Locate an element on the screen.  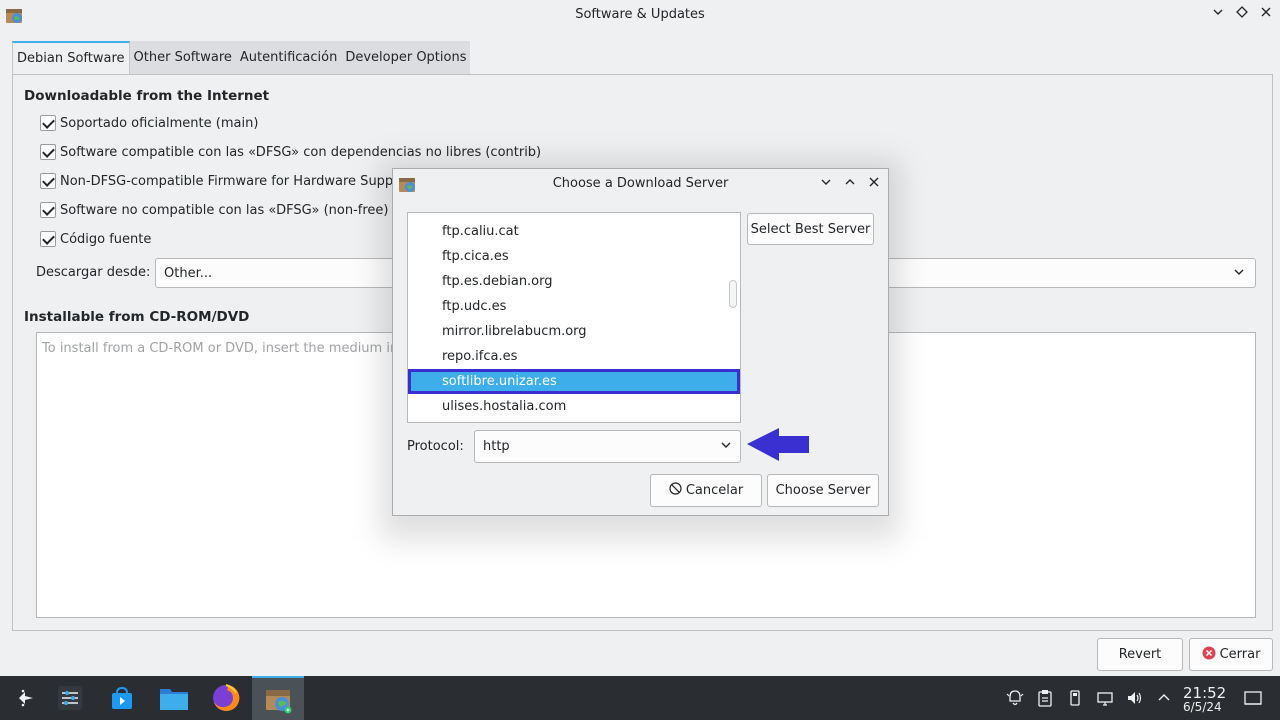
server-list-item: ftp.udc.es is located at coordinates (574, 306).